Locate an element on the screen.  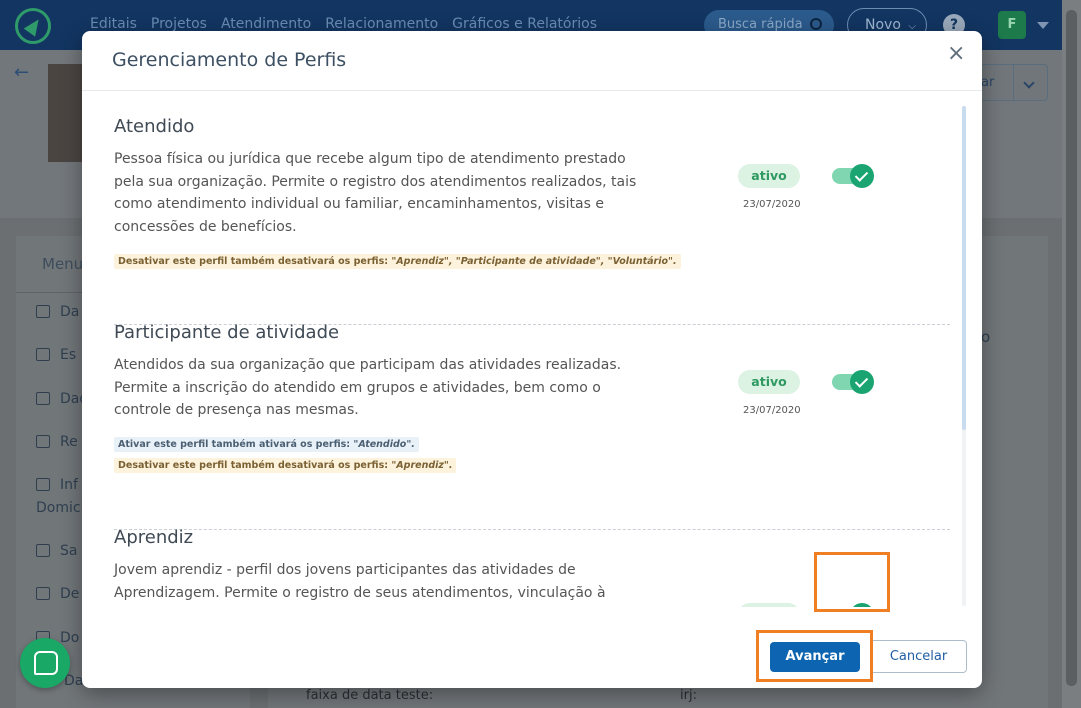
nav-item-graficos: Gráficos e Relatórios is located at coordinates (524, 24).